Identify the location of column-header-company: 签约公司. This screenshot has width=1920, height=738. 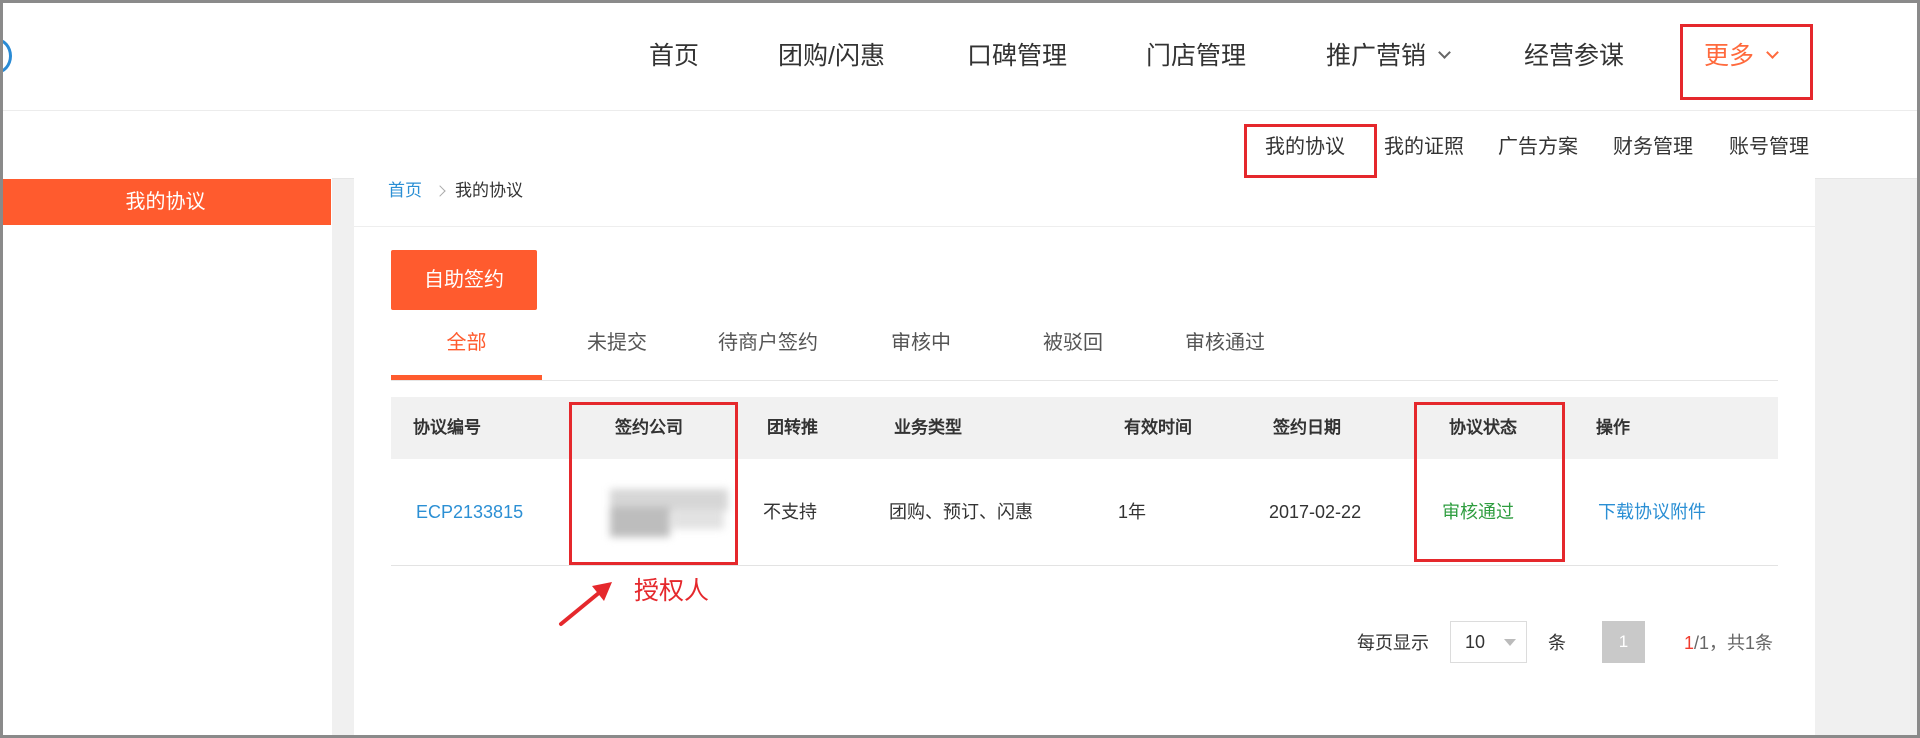
(649, 427).